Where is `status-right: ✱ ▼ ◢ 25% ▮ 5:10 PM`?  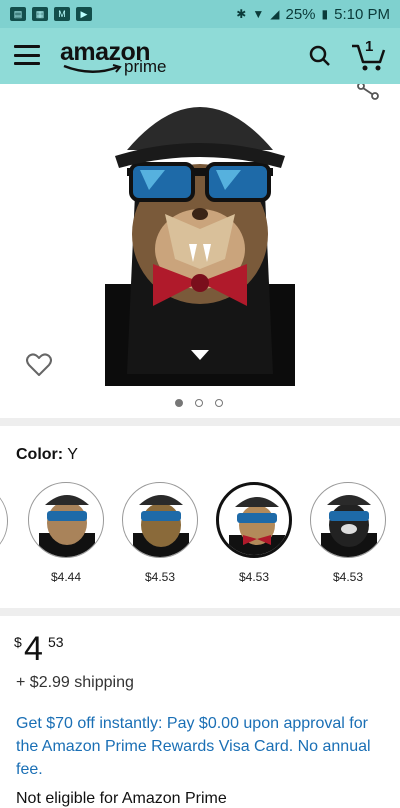 status-right: ✱ ▼ ◢ 25% ▮ 5:10 PM is located at coordinates (313, 14).